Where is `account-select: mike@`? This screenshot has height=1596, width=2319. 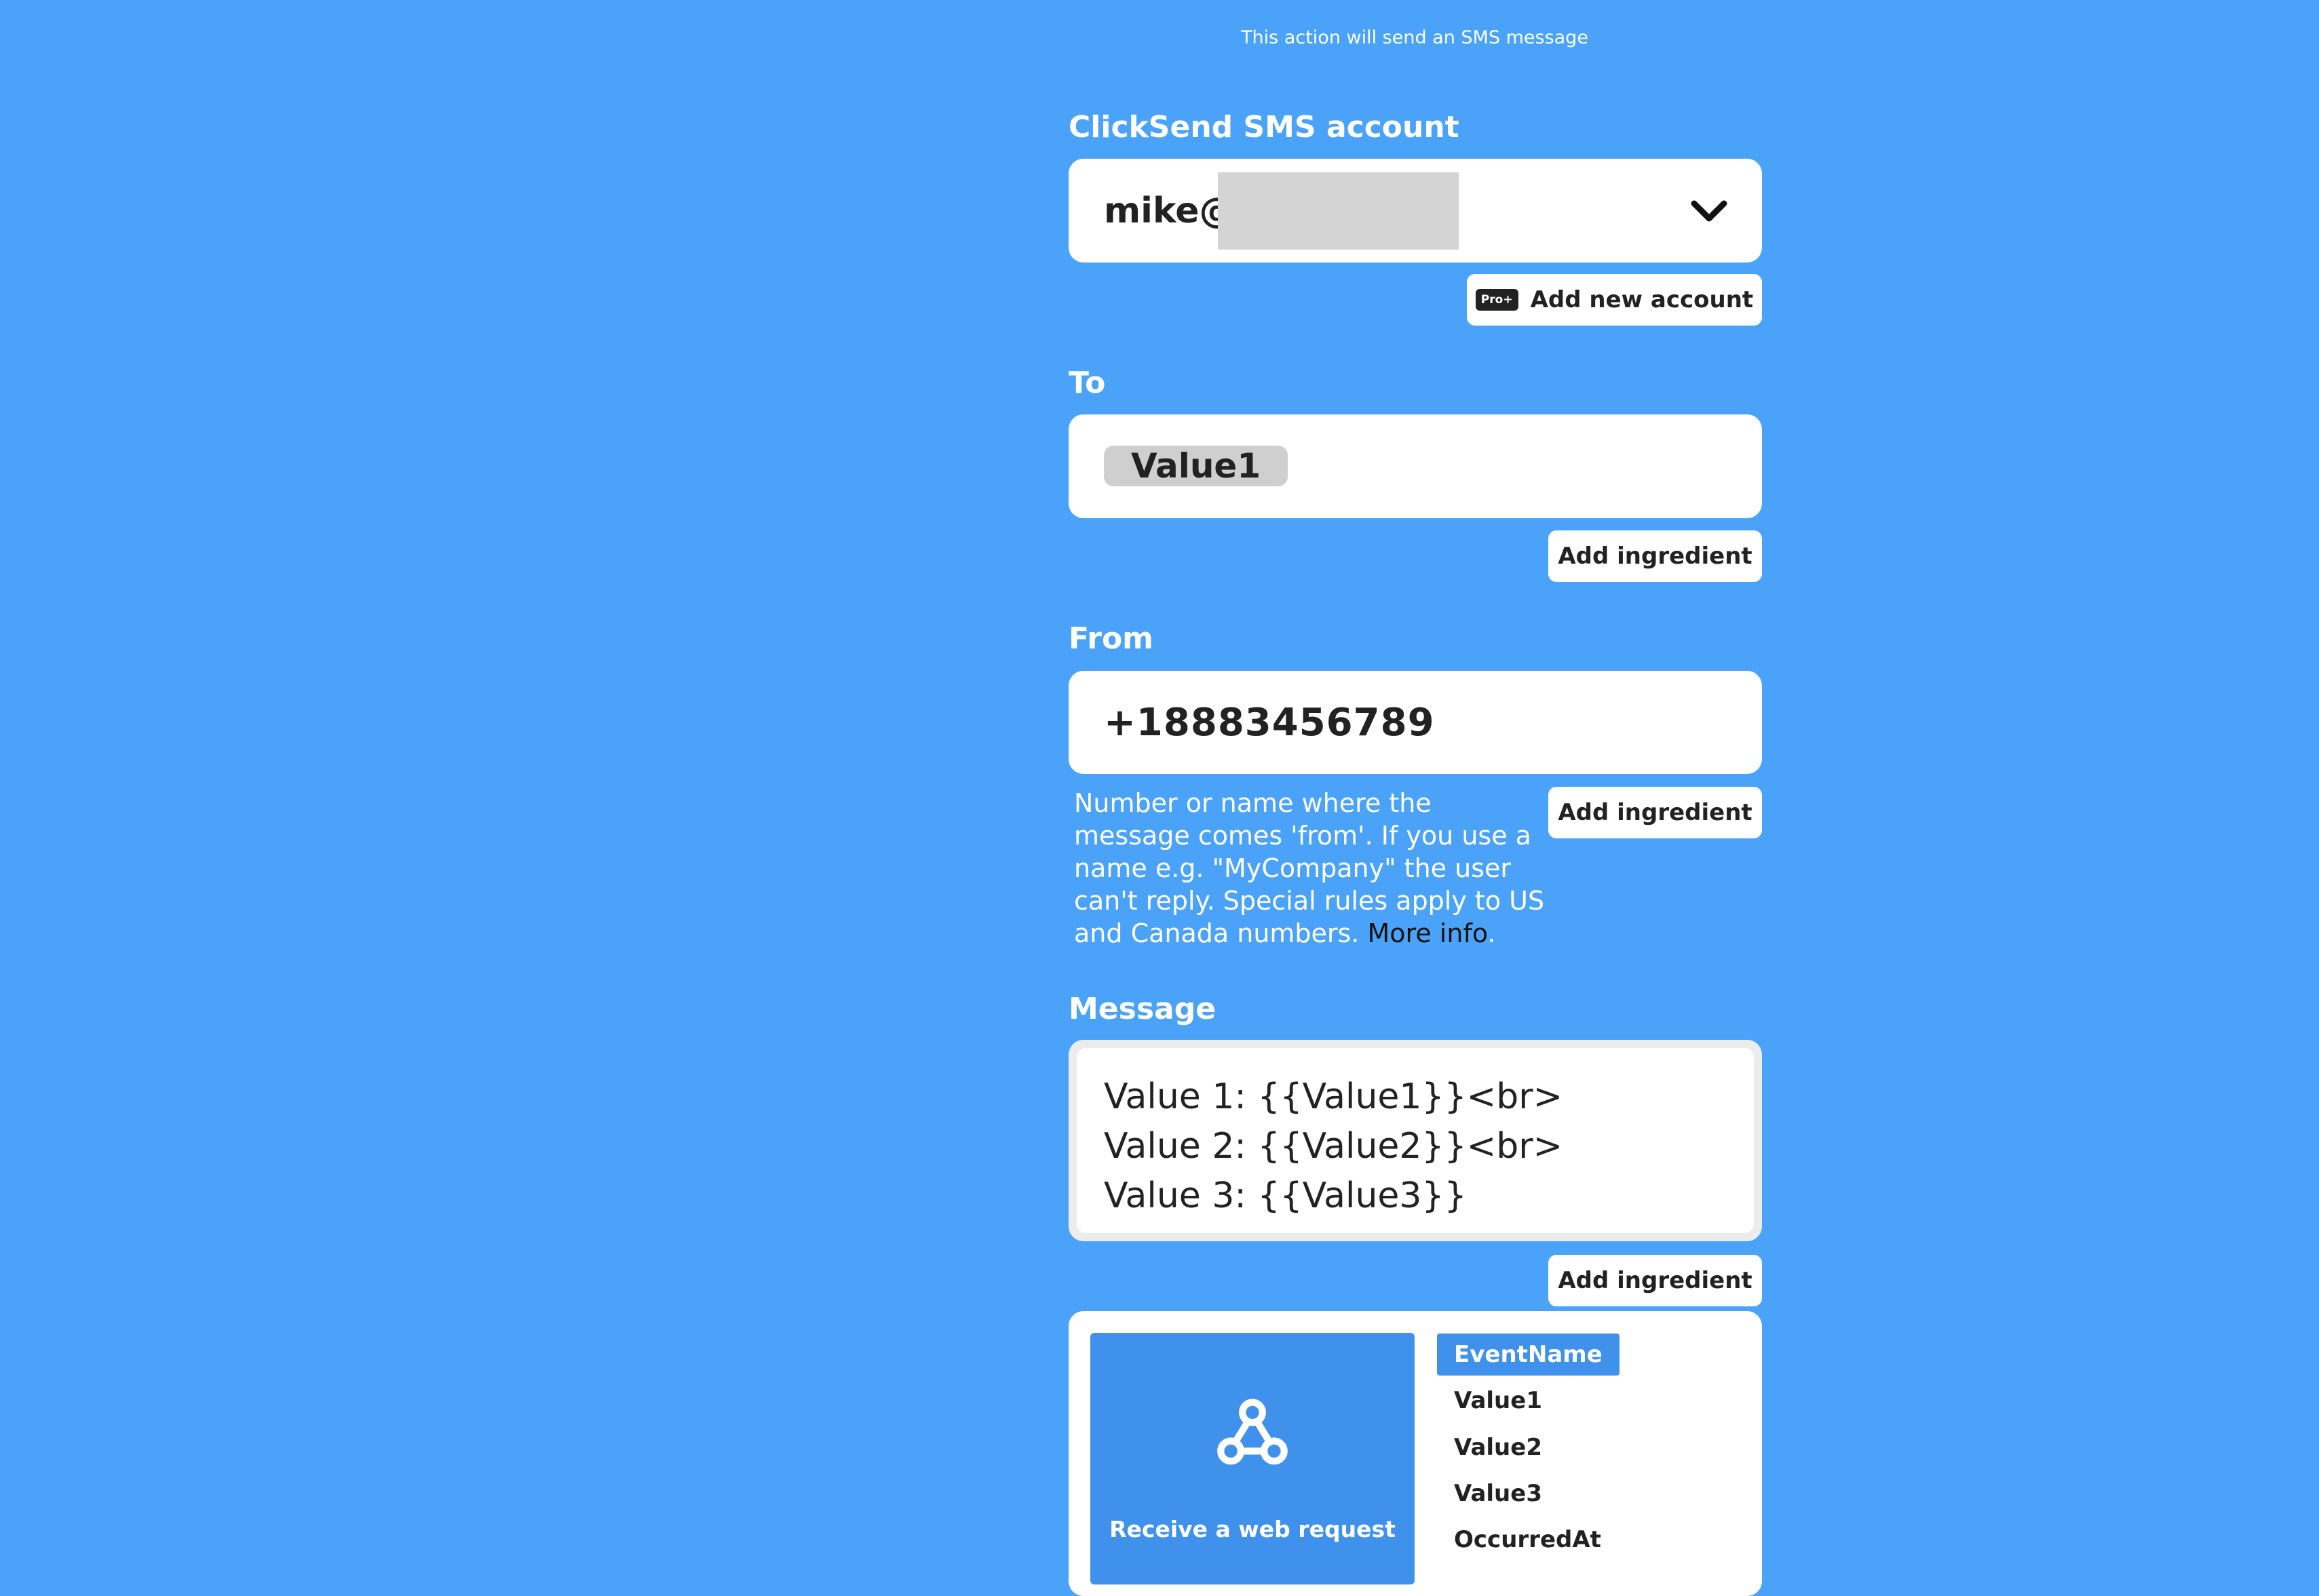
account-select: mike@ is located at coordinates (1415, 210).